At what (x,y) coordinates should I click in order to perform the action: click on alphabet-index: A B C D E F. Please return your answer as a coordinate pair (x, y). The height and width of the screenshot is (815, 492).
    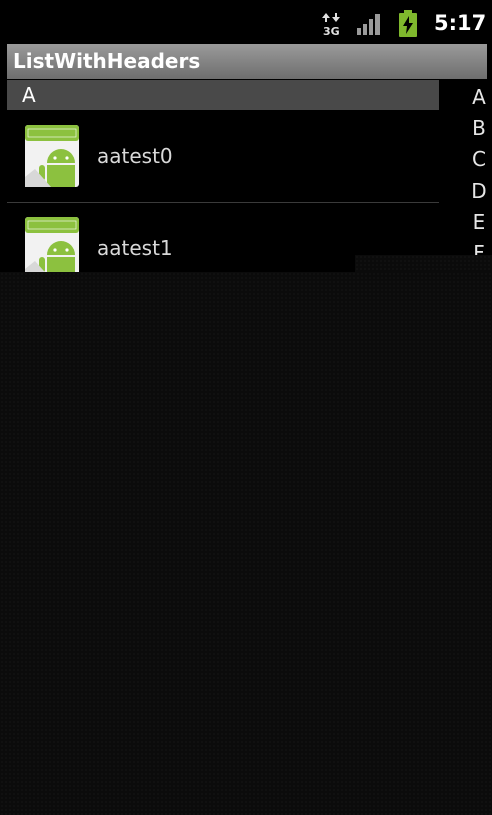
    Looking at the image, I should click on (465, 169).